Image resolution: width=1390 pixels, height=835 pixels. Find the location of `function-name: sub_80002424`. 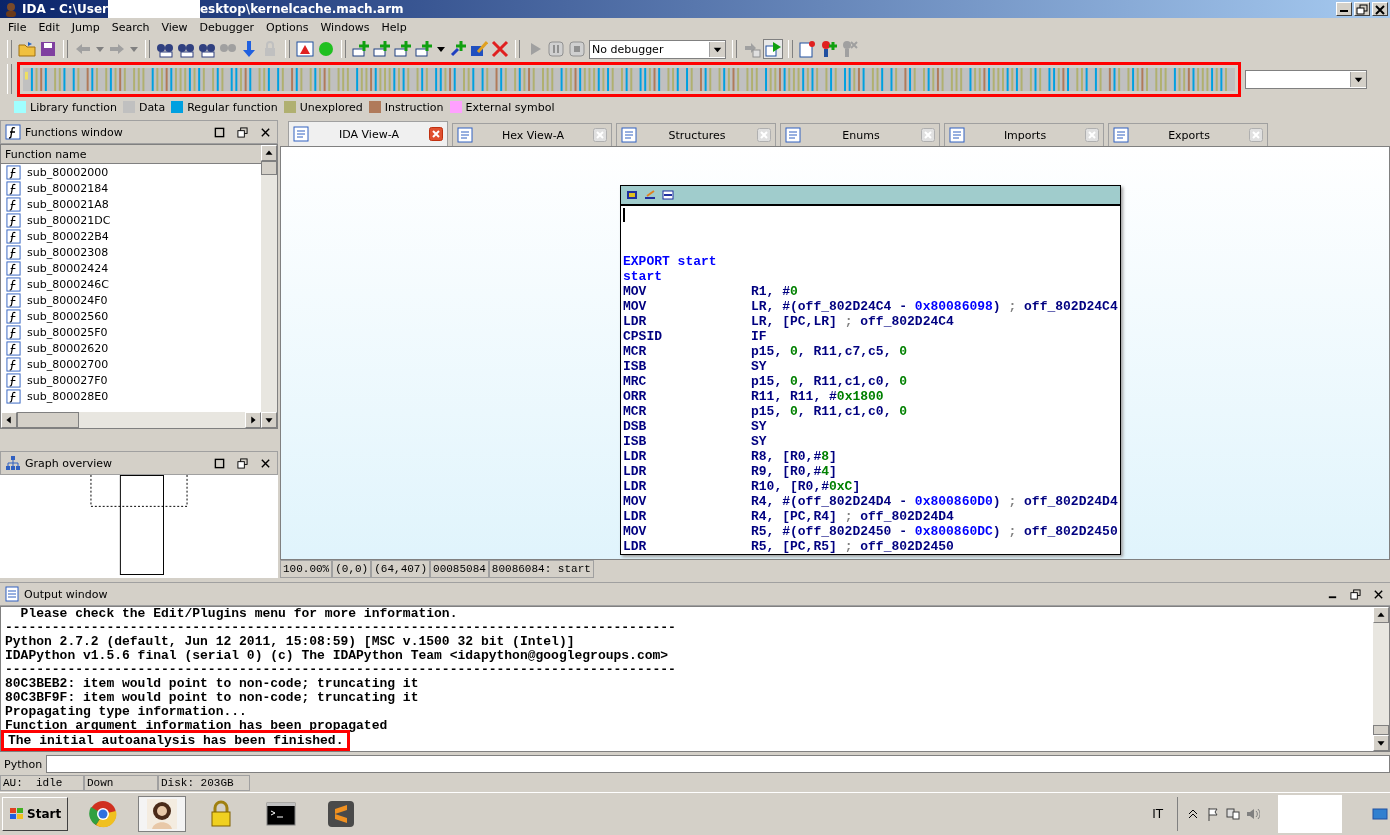

function-name: sub_80002424 is located at coordinates (68, 268).